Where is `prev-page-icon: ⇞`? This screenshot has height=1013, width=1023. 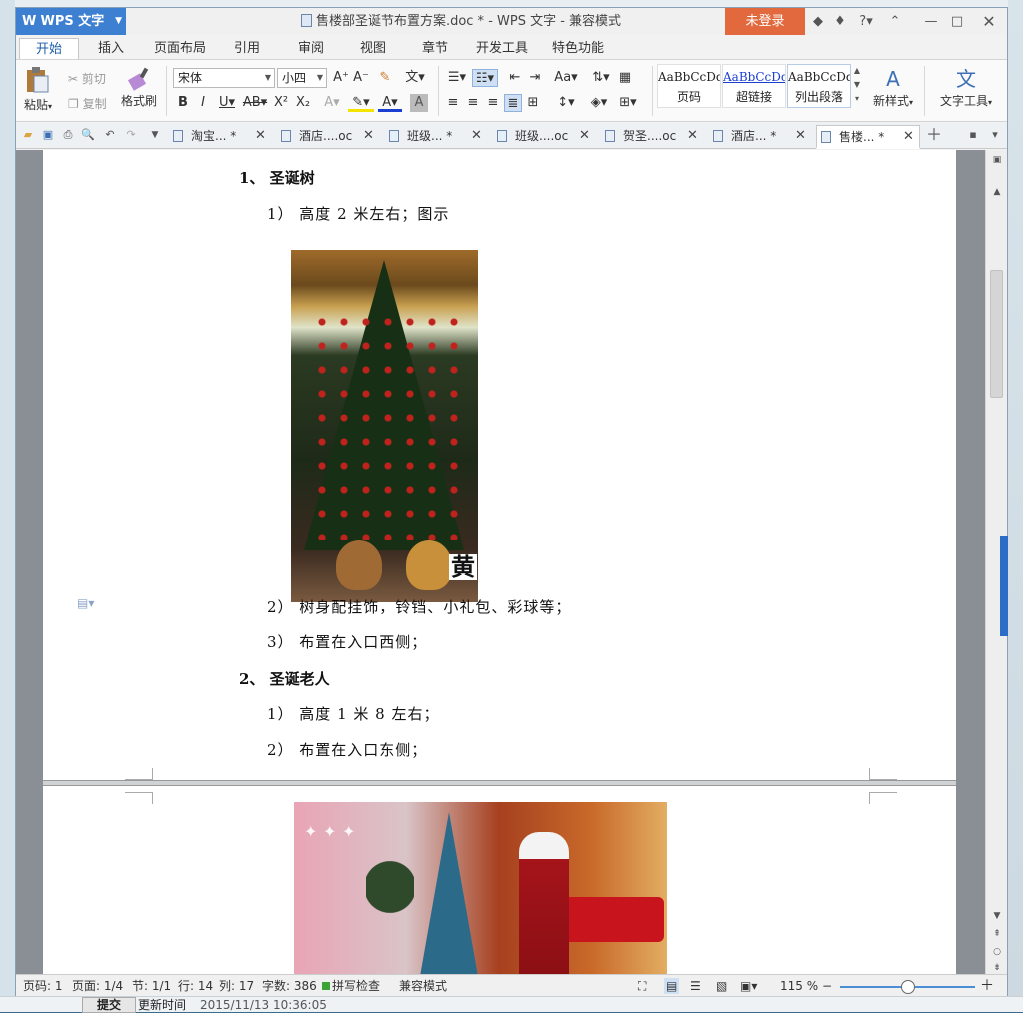
prev-page-icon: ⇞ is located at coordinates (997, 934).